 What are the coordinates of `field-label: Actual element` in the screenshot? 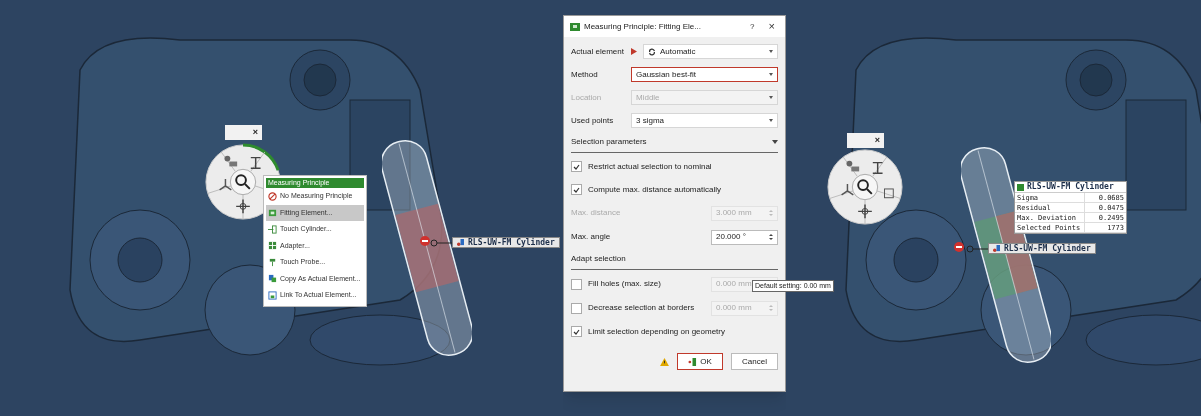 It's located at (598, 51).